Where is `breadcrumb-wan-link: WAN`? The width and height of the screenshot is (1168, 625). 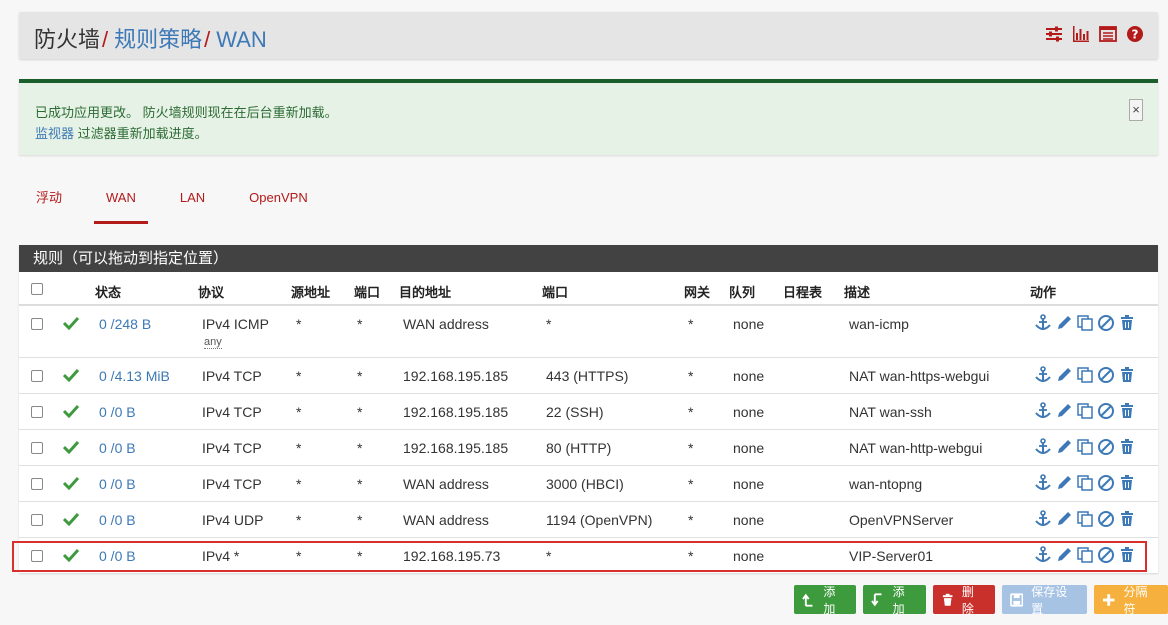
breadcrumb-wan-link: WAN is located at coordinates (241, 39).